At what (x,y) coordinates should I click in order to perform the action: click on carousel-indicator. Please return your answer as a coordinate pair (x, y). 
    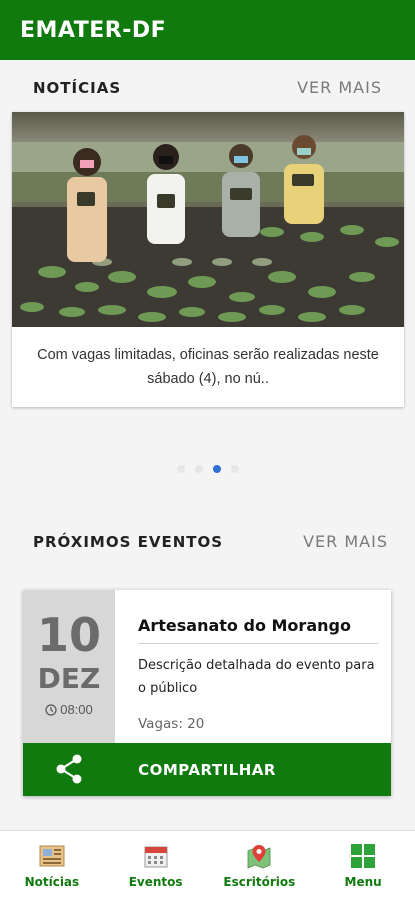
    Looking at the image, I should click on (207, 469).